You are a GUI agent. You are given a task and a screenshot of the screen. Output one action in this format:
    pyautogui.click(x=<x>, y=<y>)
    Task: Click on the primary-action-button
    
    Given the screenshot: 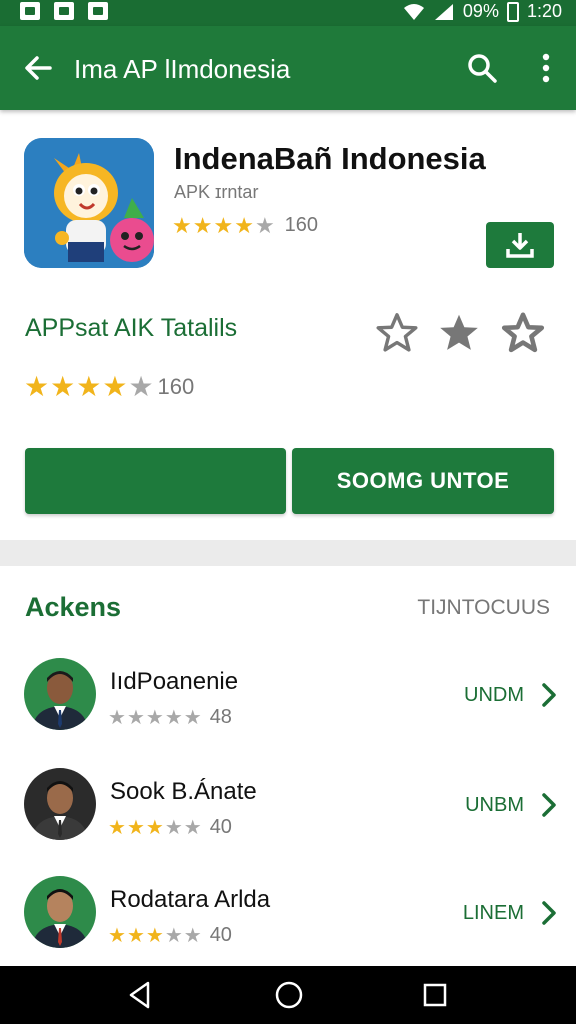 What is the action you would take?
    pyautogui.click(x=155, y=481)
    